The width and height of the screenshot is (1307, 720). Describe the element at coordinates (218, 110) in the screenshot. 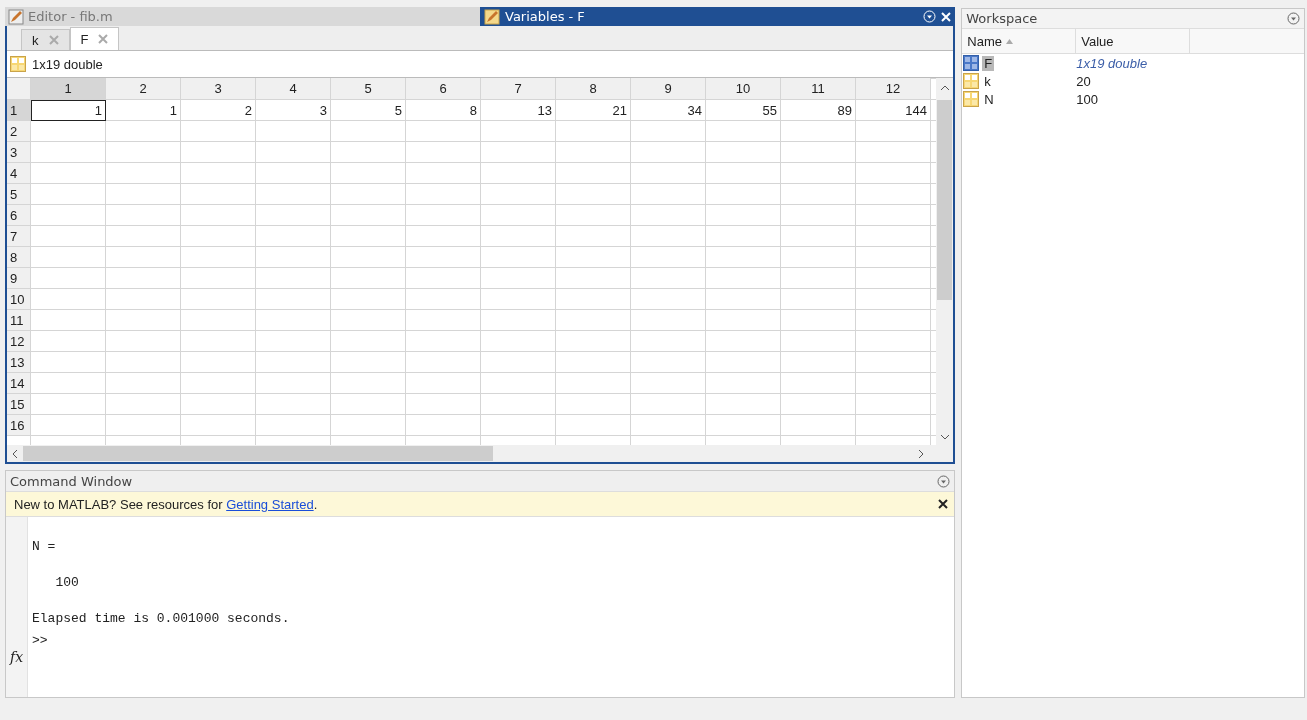

I see `table-cell: 2` at that location.